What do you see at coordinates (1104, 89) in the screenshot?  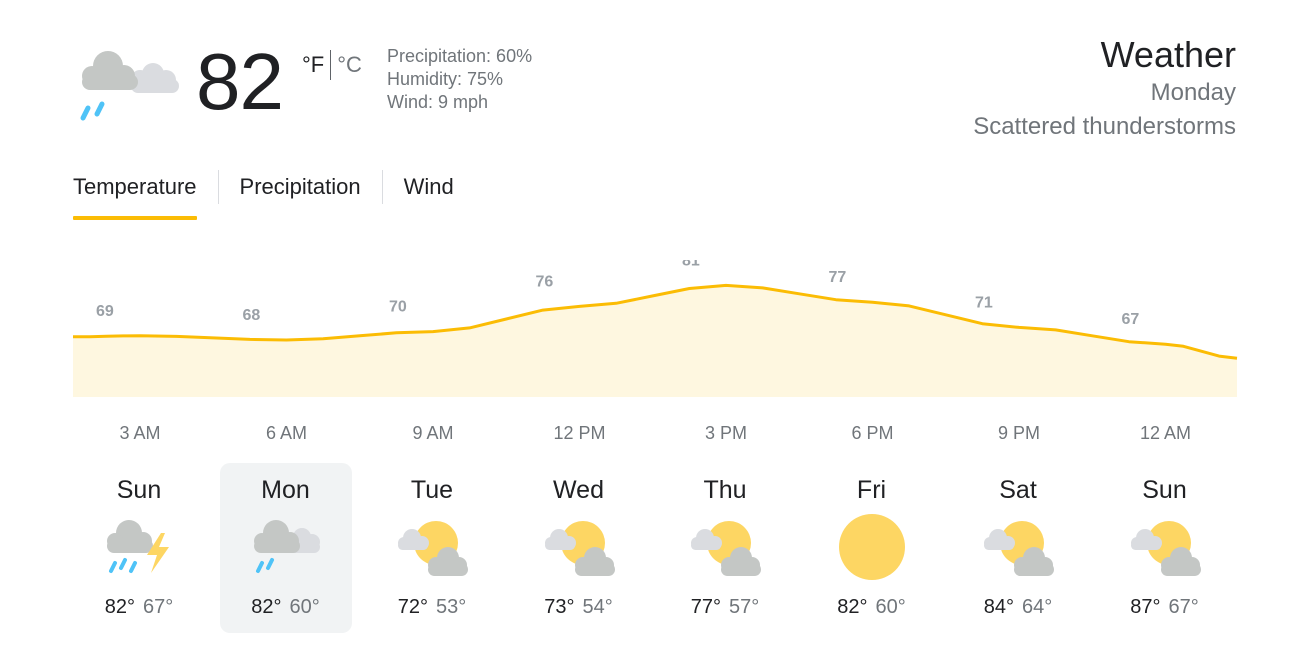 I see `weather-header: Weather Monday Scattered thunderstorms` at bounding box center [1104, 89].